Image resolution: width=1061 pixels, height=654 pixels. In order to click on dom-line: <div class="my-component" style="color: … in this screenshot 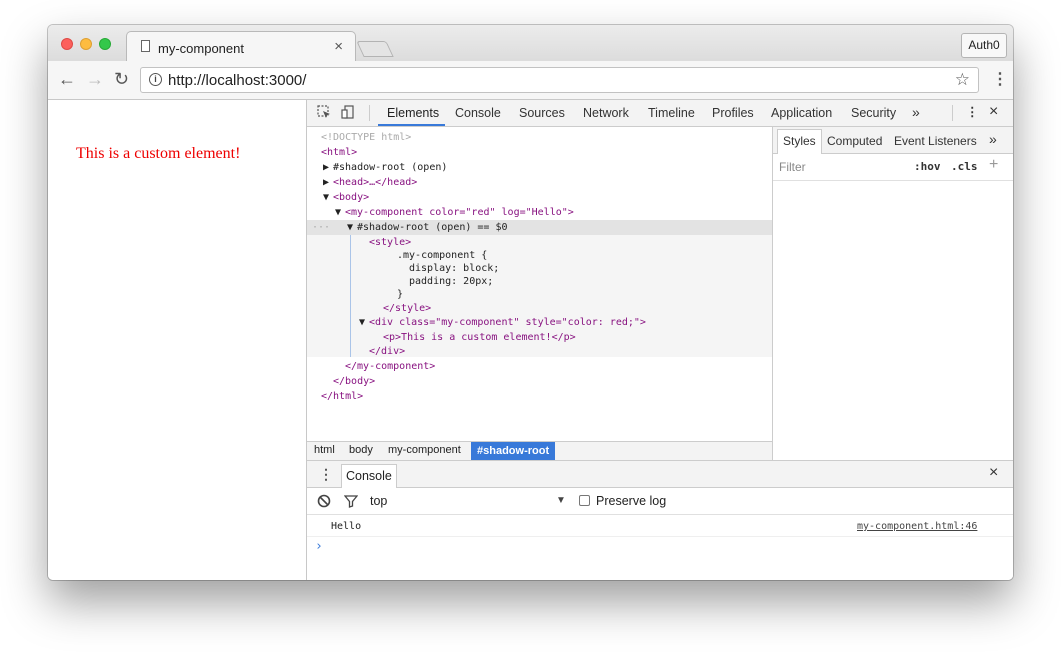, I will do `click(507, 322)`.